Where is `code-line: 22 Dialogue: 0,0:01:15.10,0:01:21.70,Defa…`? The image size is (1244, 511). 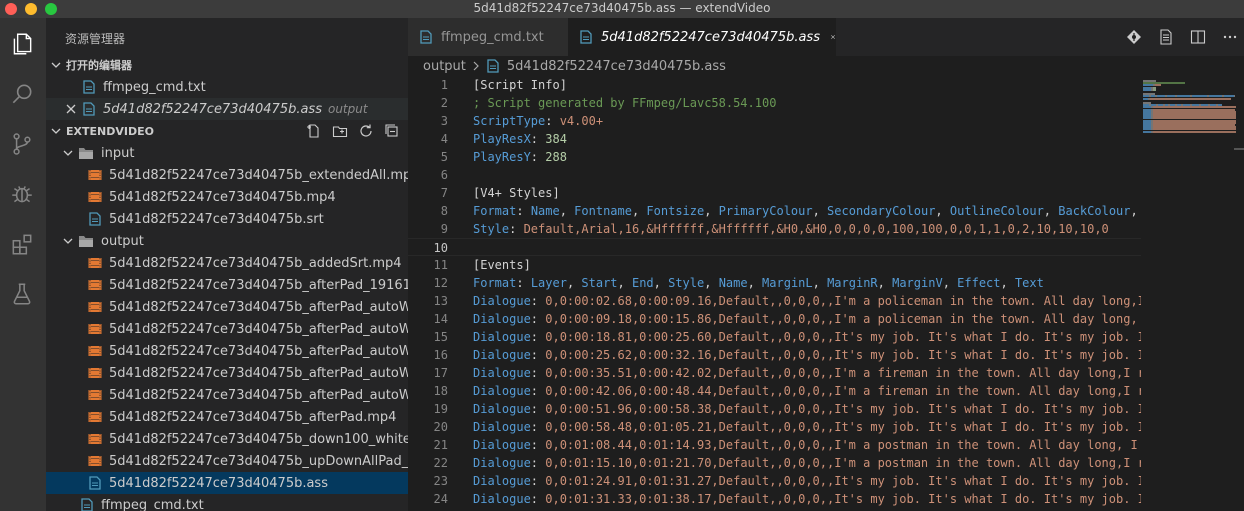
code-line: 22 Dialogue: 0,0:01:15.10,0:01:21.70,Defa… is located at coordinates (774, 463).